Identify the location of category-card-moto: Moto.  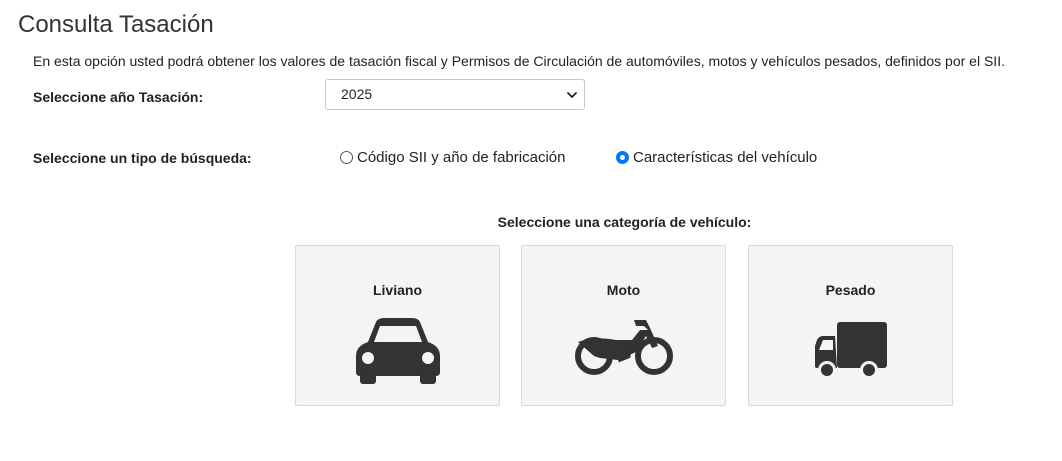
(623, 325).